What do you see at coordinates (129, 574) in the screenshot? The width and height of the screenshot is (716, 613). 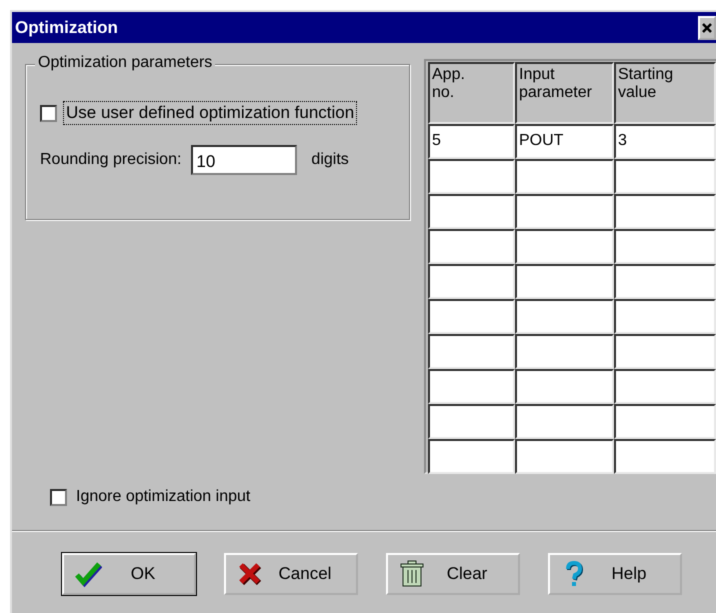 I see `dialog-button: OK` at bounding box center [129, 574].